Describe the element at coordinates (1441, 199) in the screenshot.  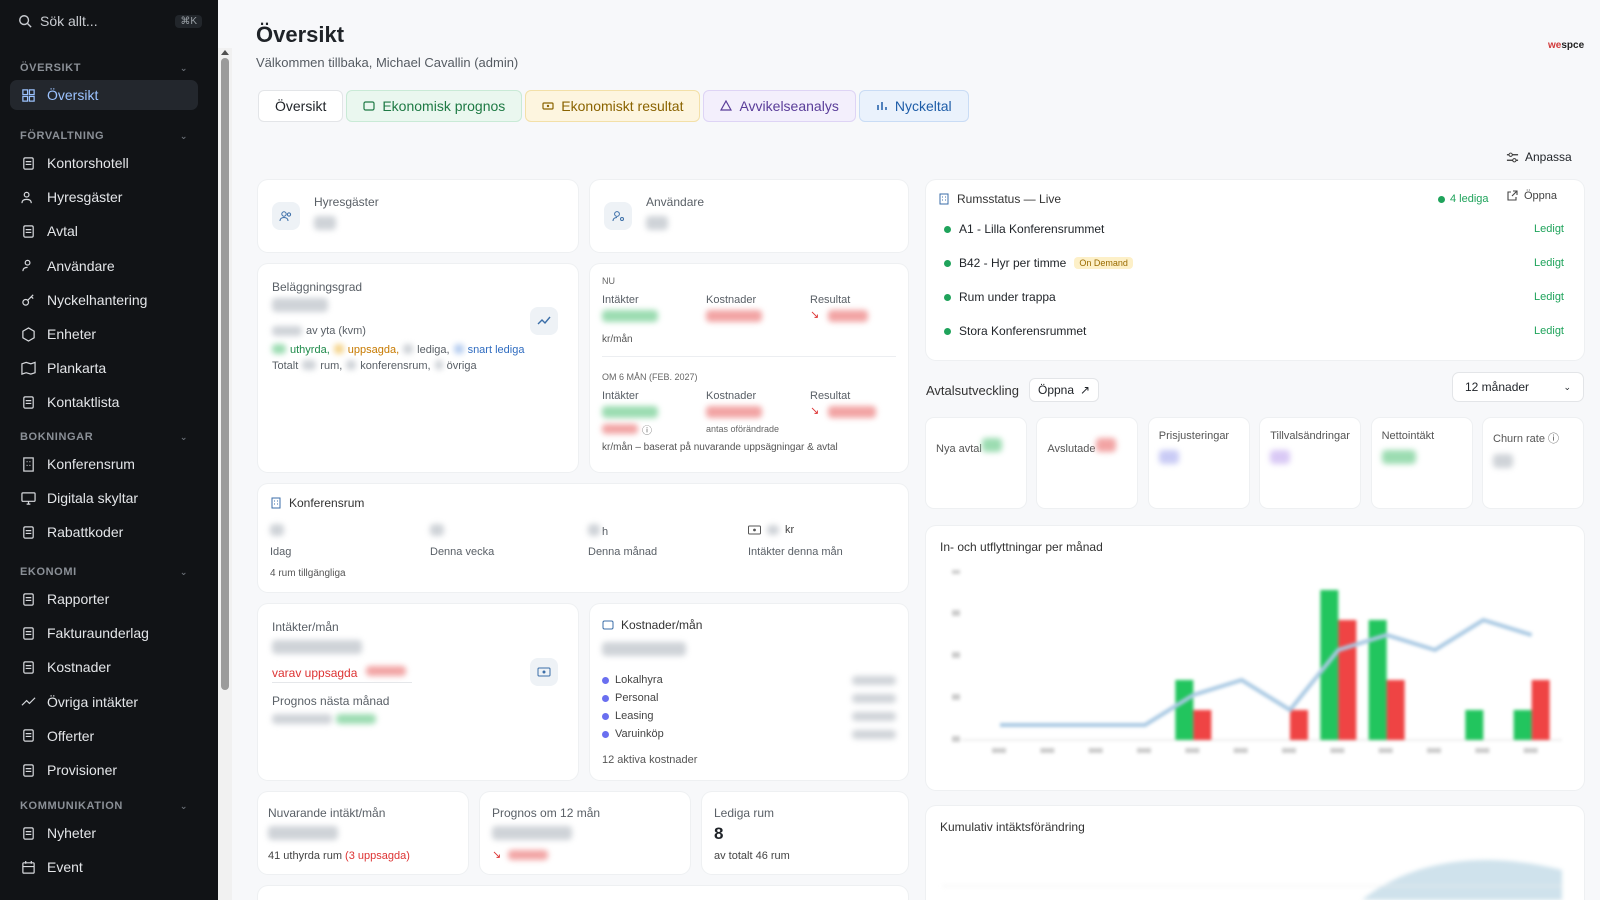
I see `live-dot` at that location.